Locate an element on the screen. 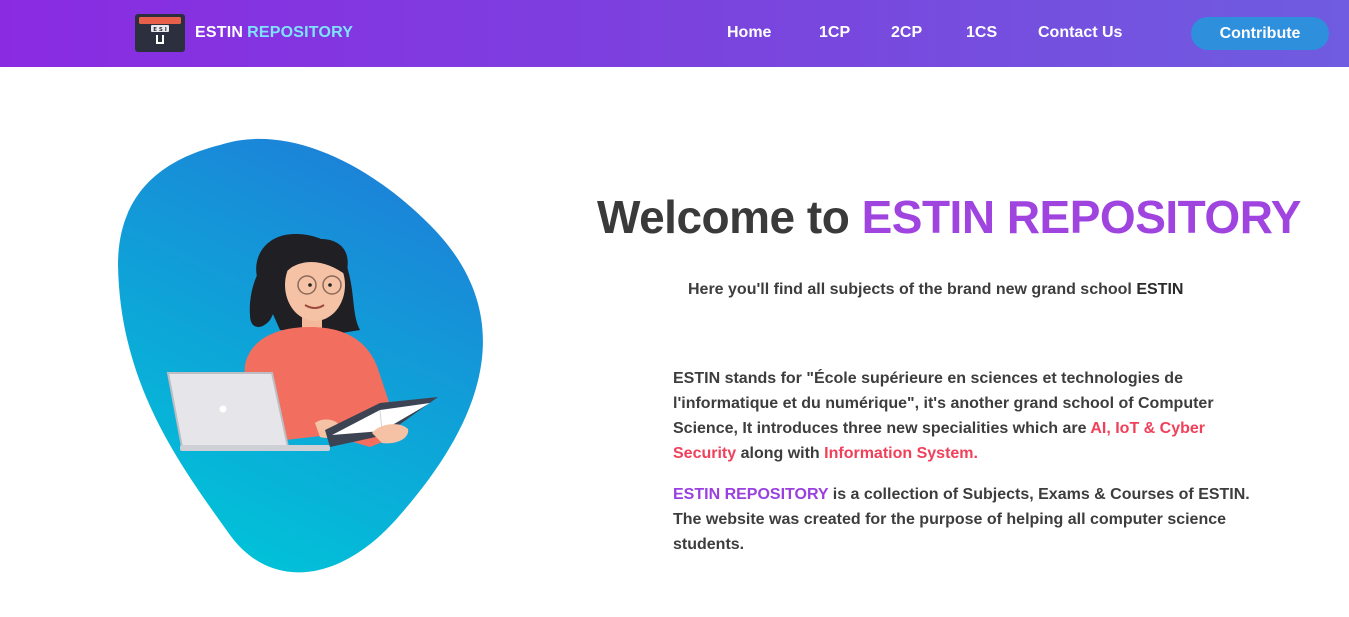  laptop-base is located at coordinates (255, 448).